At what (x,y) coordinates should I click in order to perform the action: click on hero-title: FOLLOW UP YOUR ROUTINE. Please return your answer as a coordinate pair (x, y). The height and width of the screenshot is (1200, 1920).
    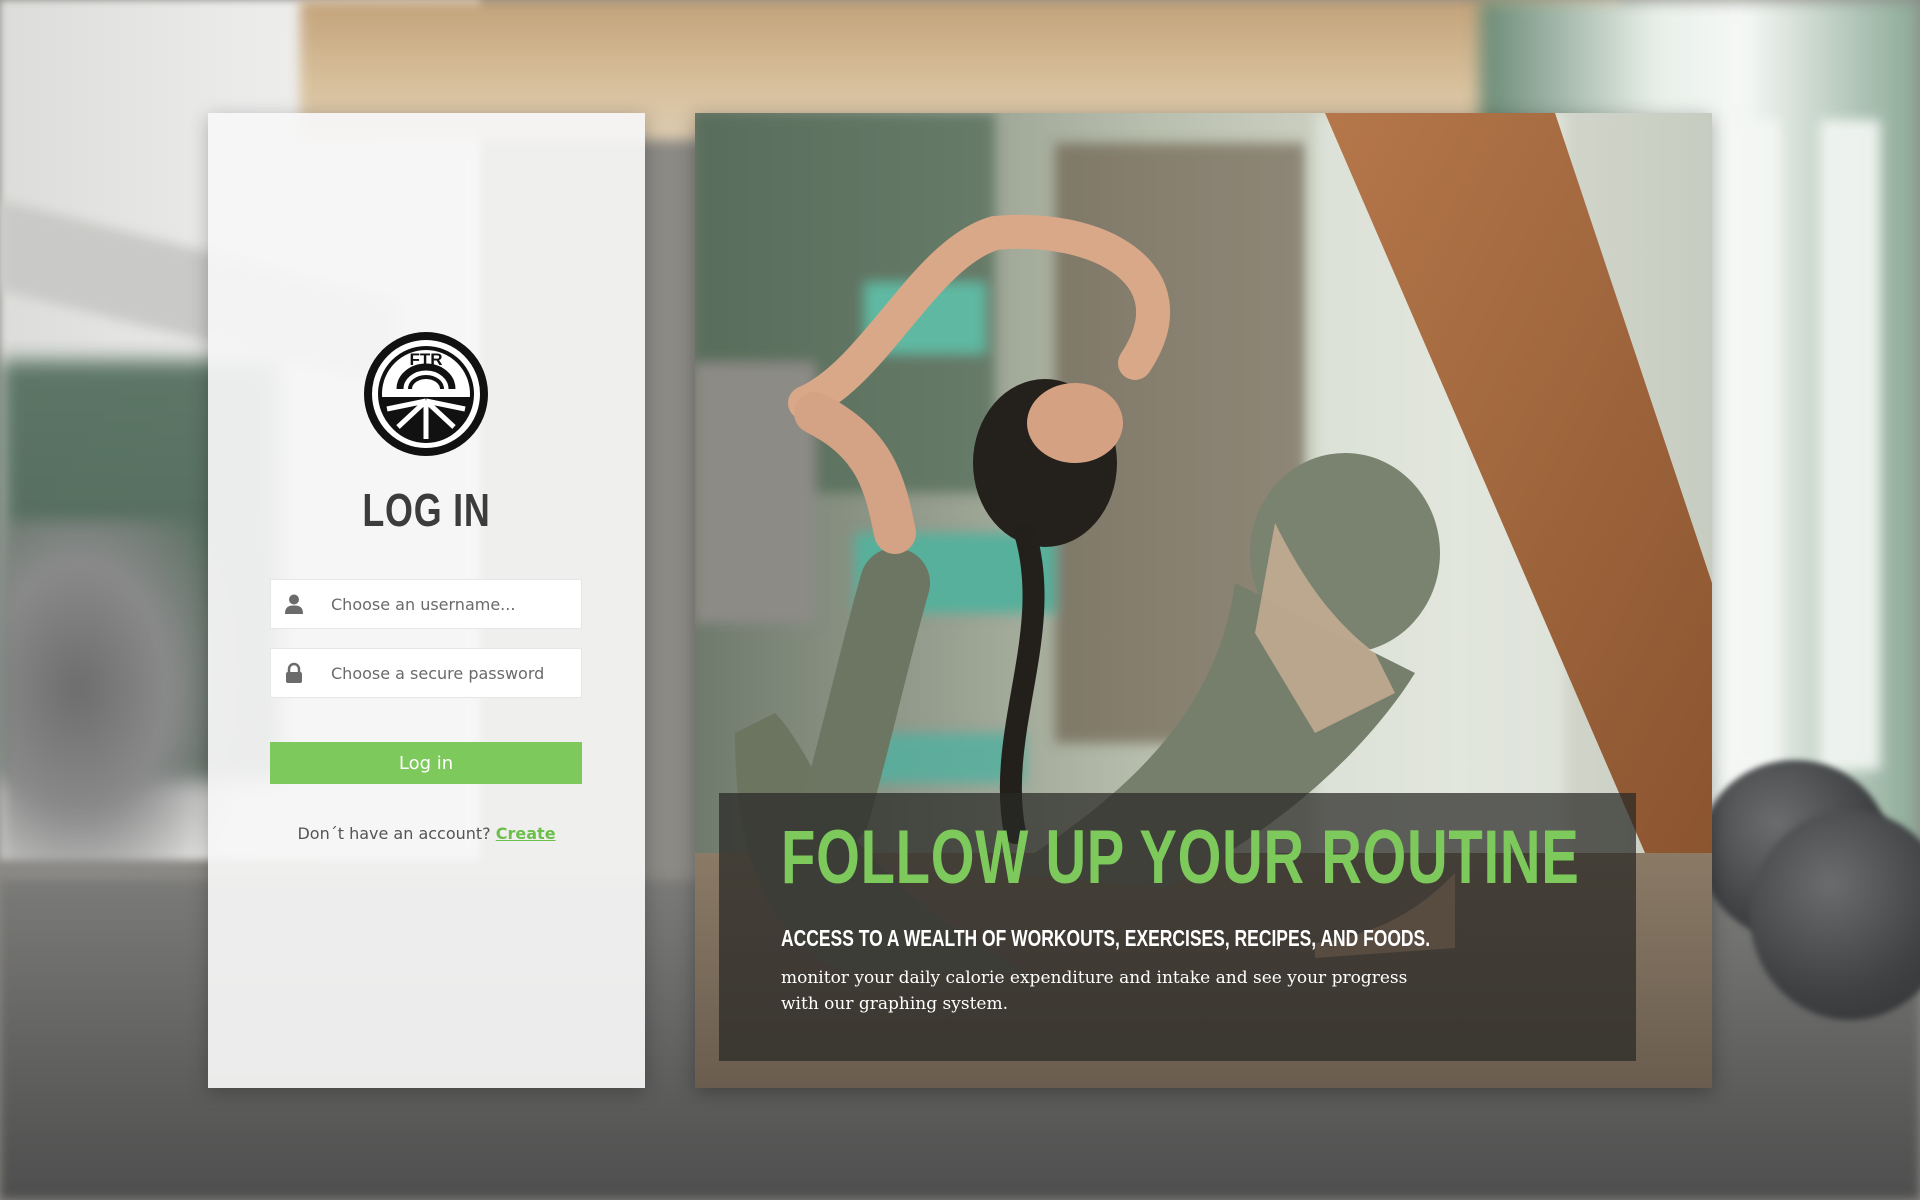
    Looking at the image, I should click on (1180, 857).